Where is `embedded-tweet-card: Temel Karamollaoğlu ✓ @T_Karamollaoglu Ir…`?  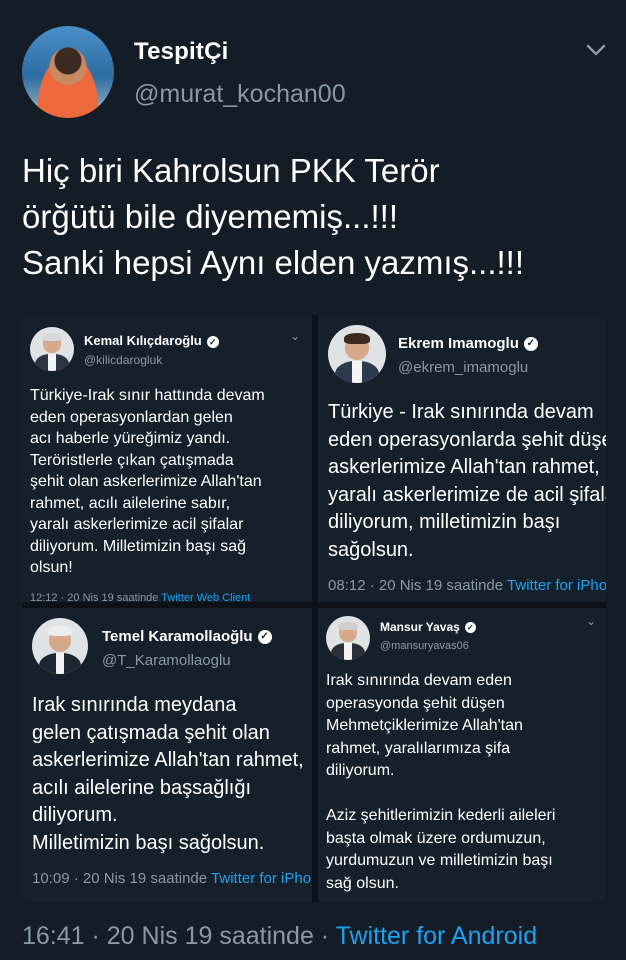 embedded-tweet-card: Temel Karamollaoğlu ✓ @T_Karamollaoglu Ir… is located at coordinates (167, 755).